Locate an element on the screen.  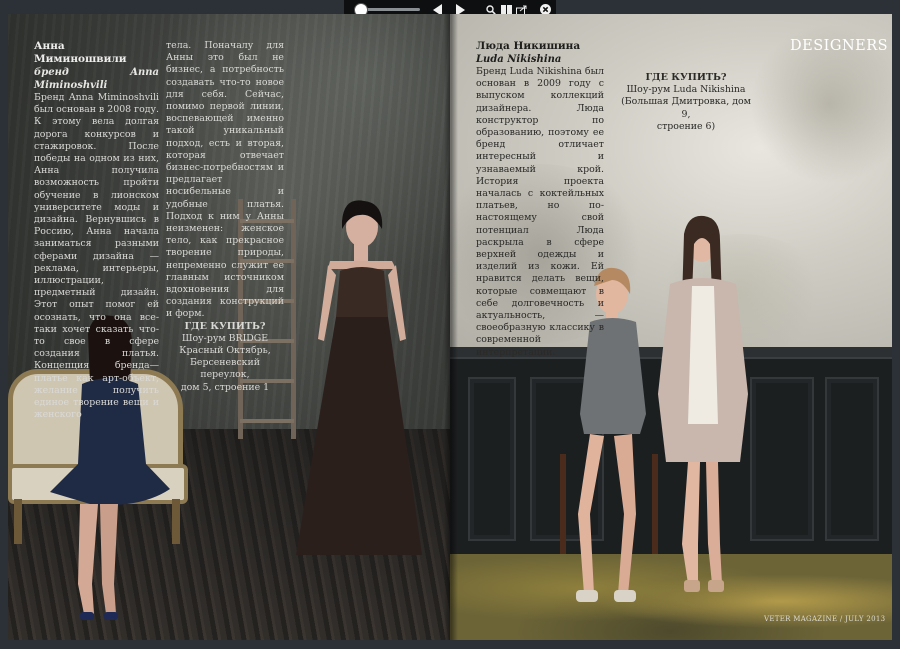
where-to-buy-line: Берсеневский переулок, is located at coordinates (225, 369).